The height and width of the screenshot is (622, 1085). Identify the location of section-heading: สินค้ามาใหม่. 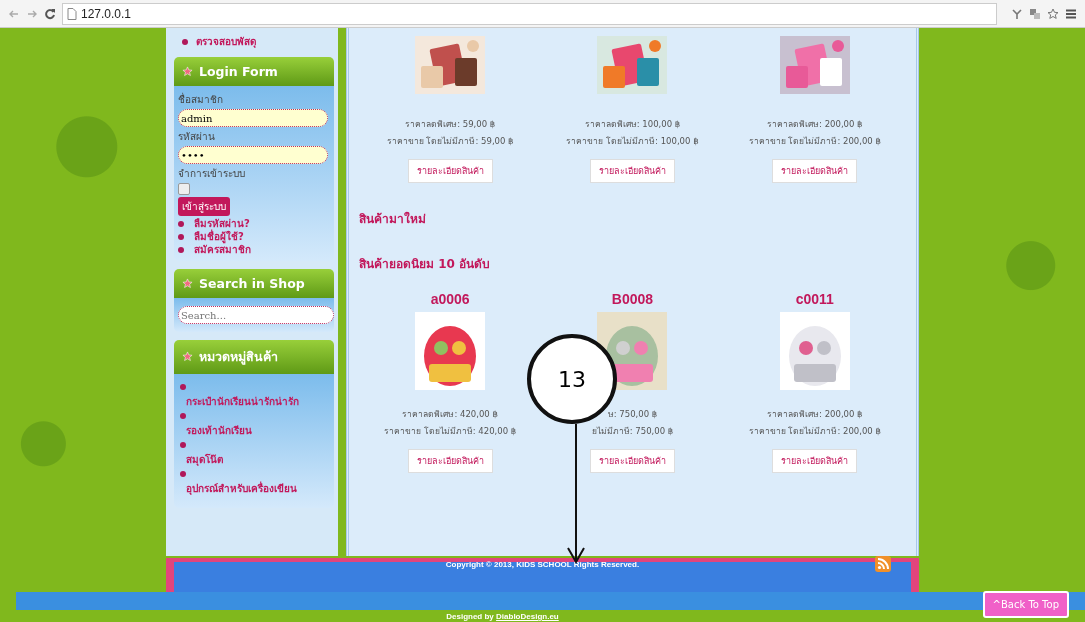
(393, 219).